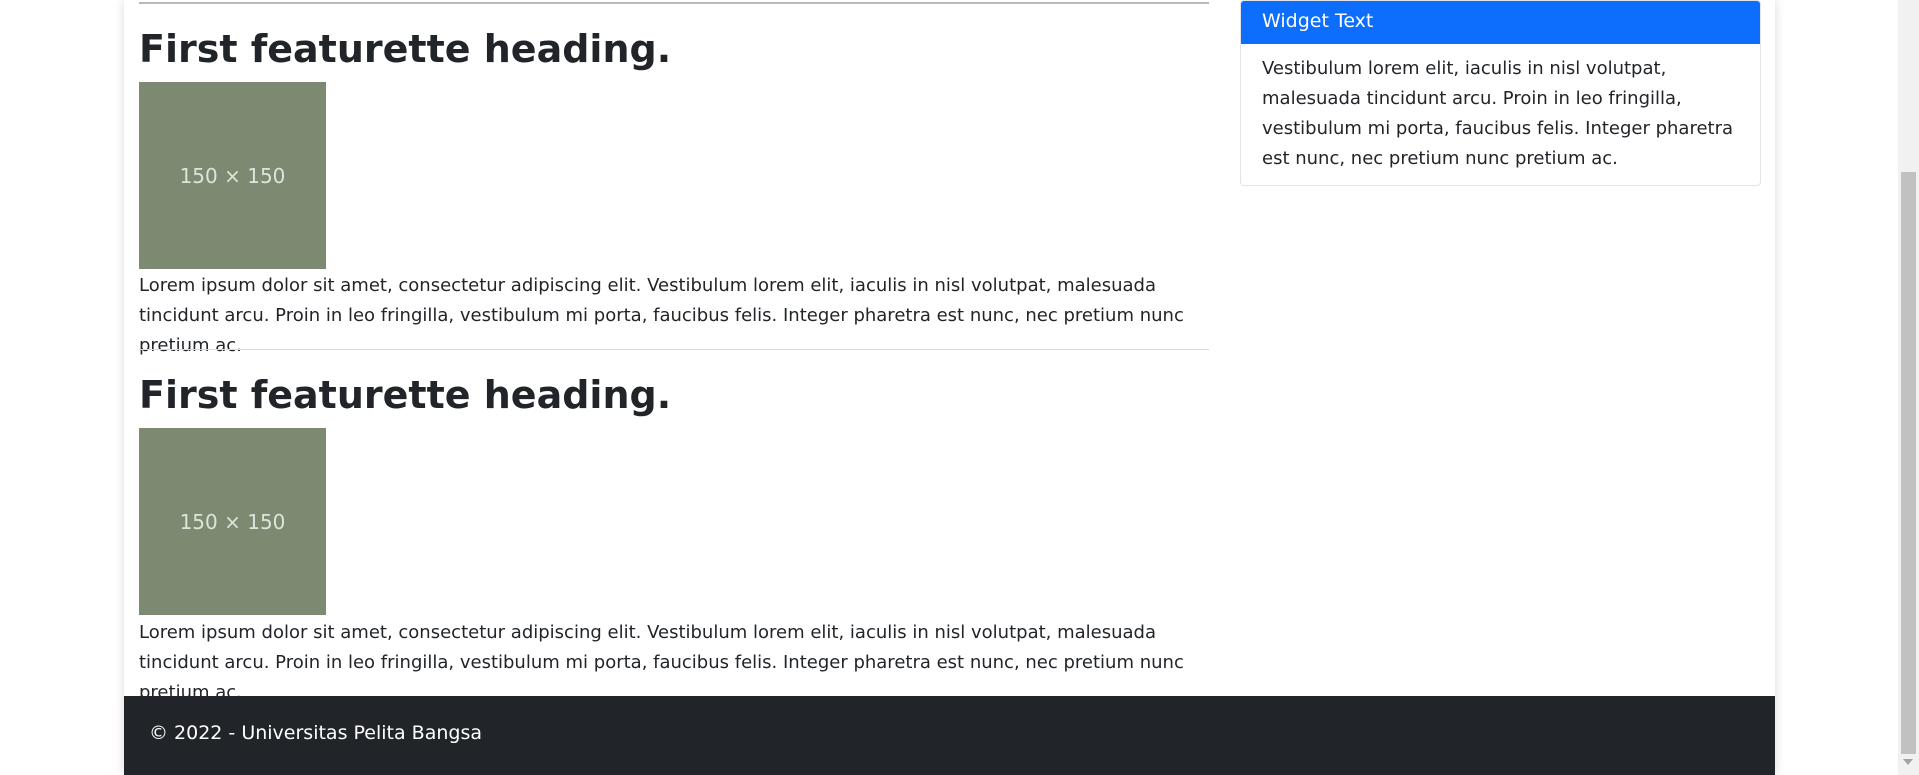 Image resolution: width=1919 pixels, height=775 pixels. Describe the element at coordinates (1908, 463) in the screenshot. I see `scrollbar-thumb` at that location.